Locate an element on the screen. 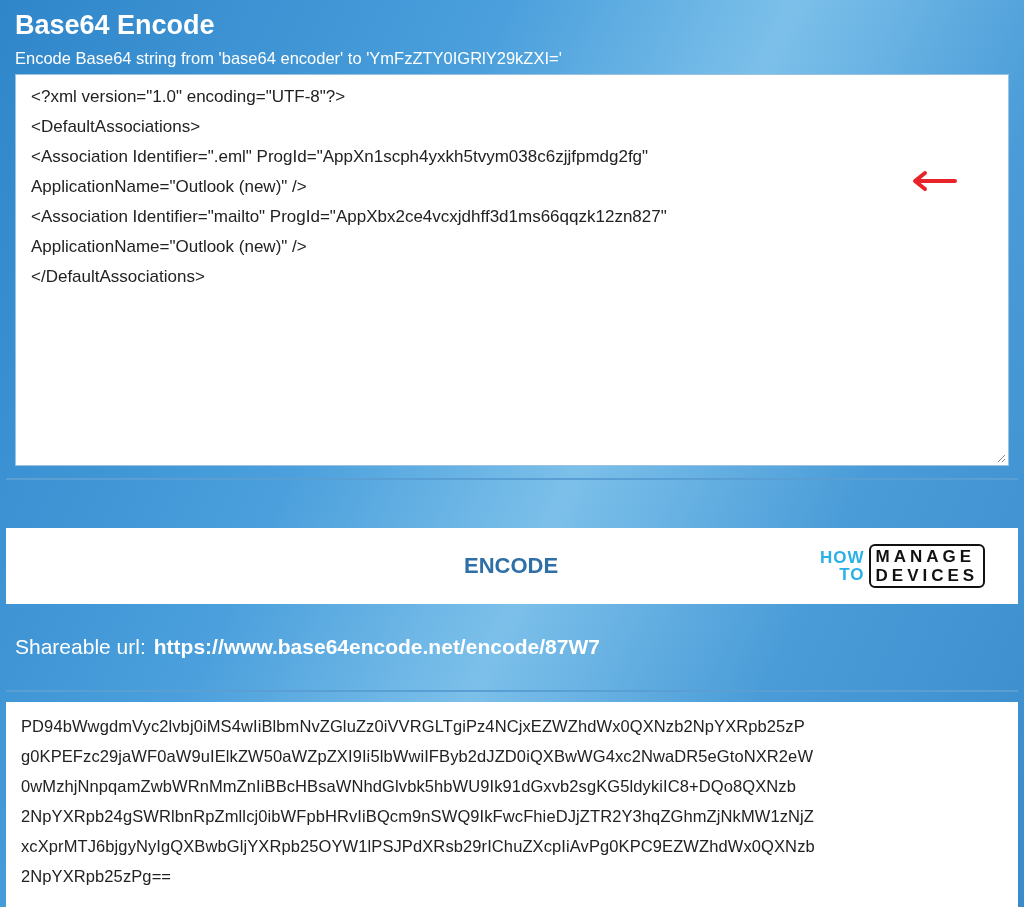 Image resolution: width=1024 pixels, height=907 pixels. shareable-url-label: Shareable url: is located at coordinates (80, 647).